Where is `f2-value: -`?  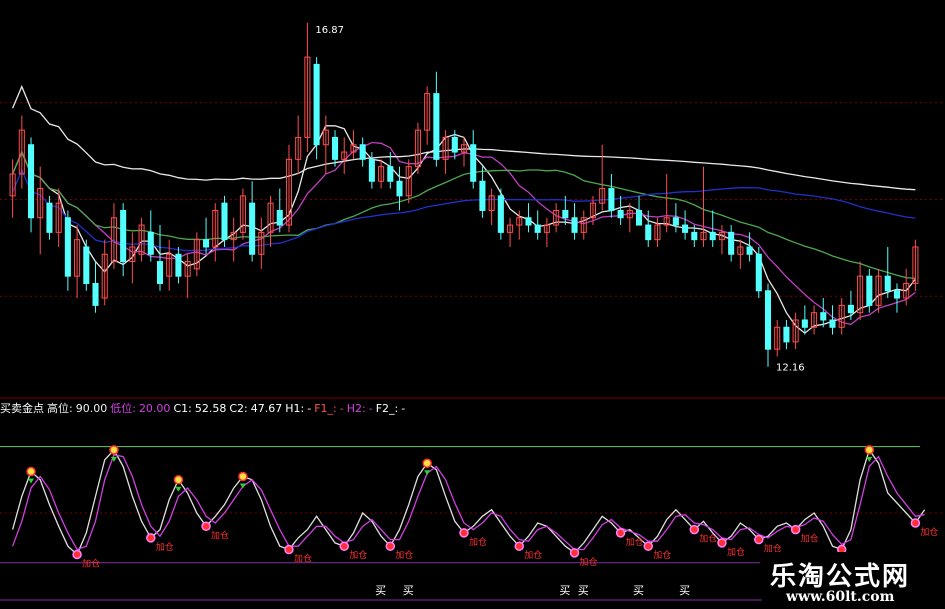
f2-value: - is located at coordinates (403, 408).